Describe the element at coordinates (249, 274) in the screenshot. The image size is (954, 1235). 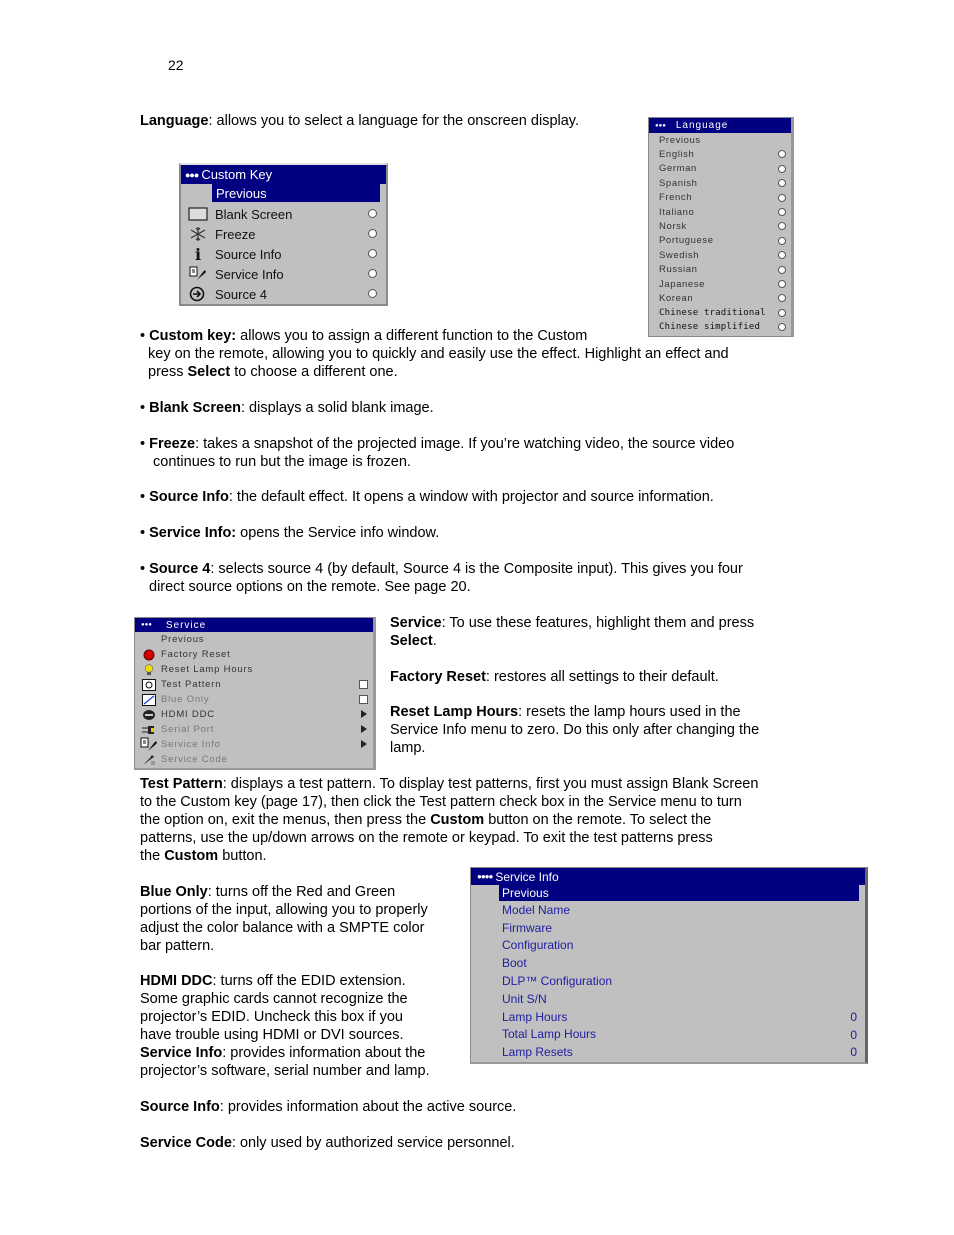
I see `custom-key-item-label: Service Info` at that location.